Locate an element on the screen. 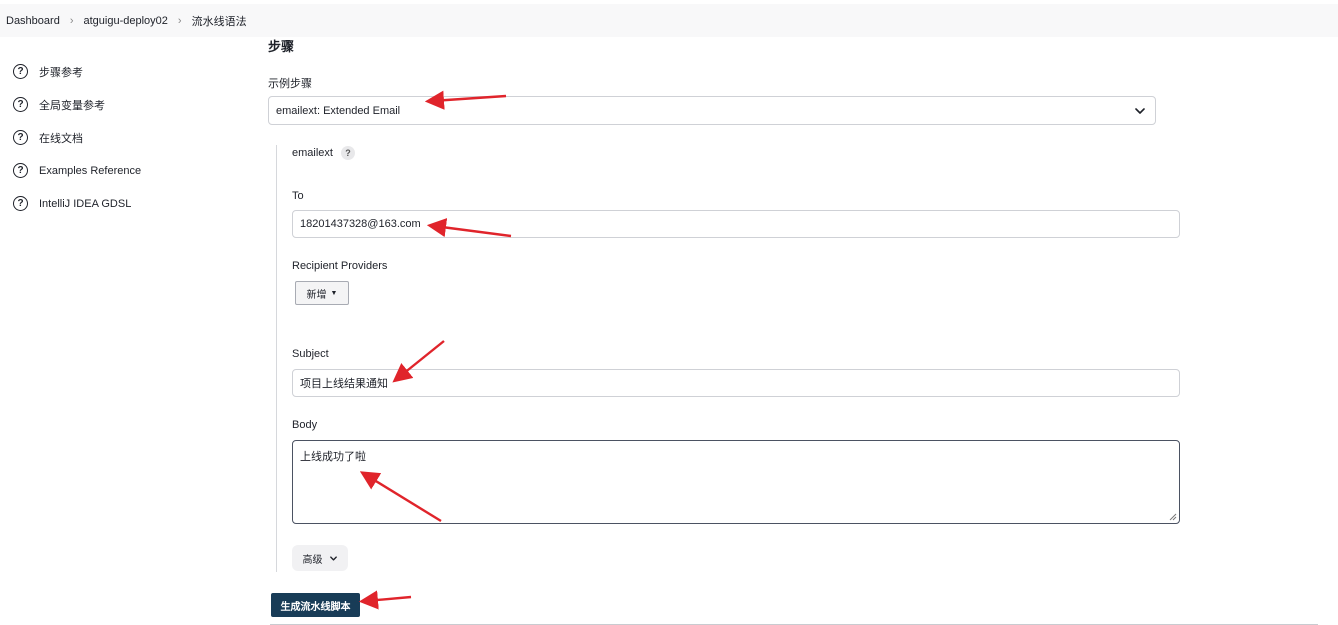 This screenshot has width=1338, height=625. sidebar-item-online-docs: ? 在线文档 is located at coordinates (133, 137).